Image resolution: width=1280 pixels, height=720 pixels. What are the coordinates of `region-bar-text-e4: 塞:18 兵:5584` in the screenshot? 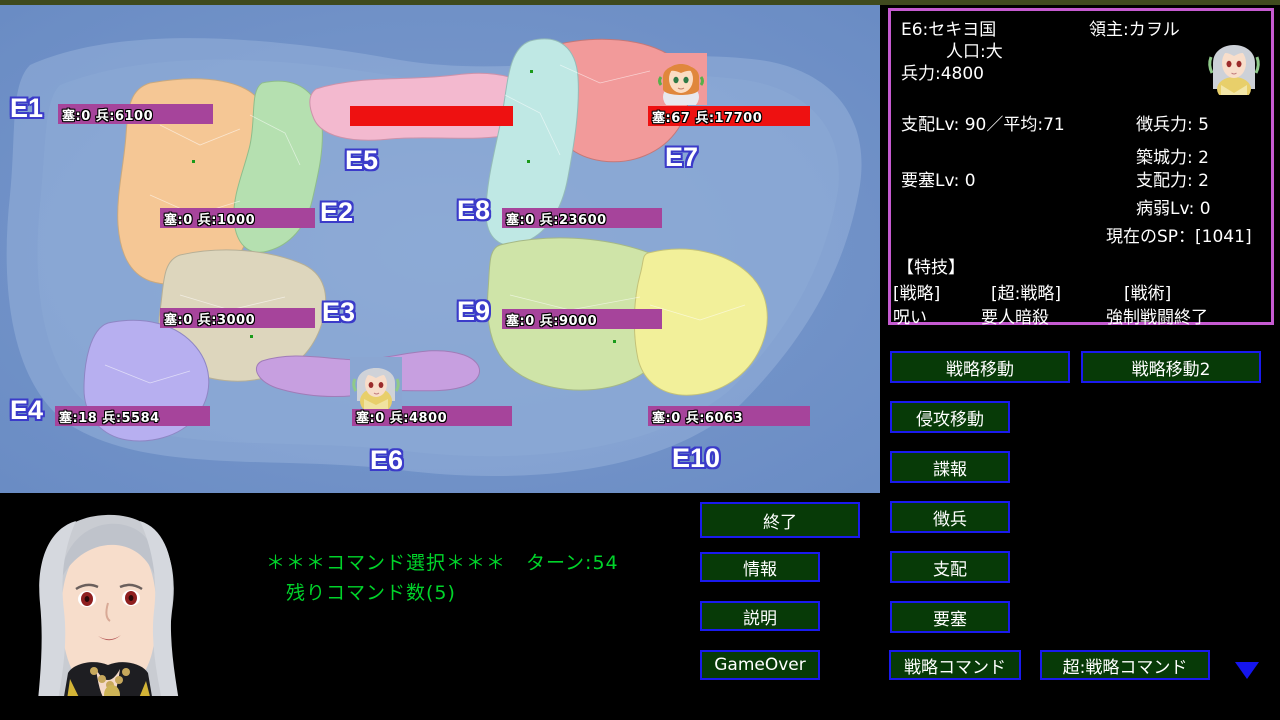 It's located at (109, 418).